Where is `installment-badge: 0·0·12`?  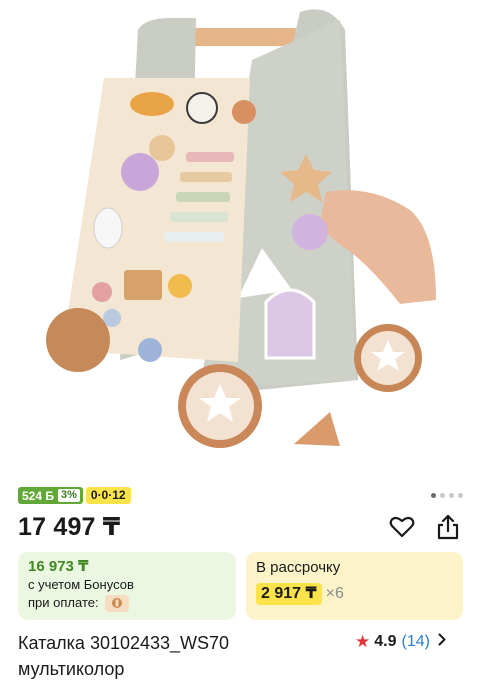 installment-badge: 0·0·12 is located at coordinates (108, 495).